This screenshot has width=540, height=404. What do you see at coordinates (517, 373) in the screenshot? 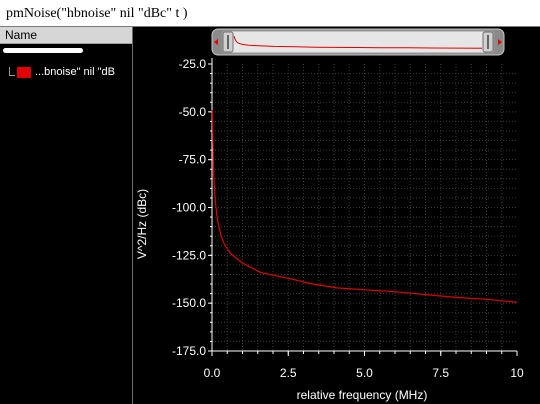
I see `x-tick-label: 10` at bounding box center [517, 373].